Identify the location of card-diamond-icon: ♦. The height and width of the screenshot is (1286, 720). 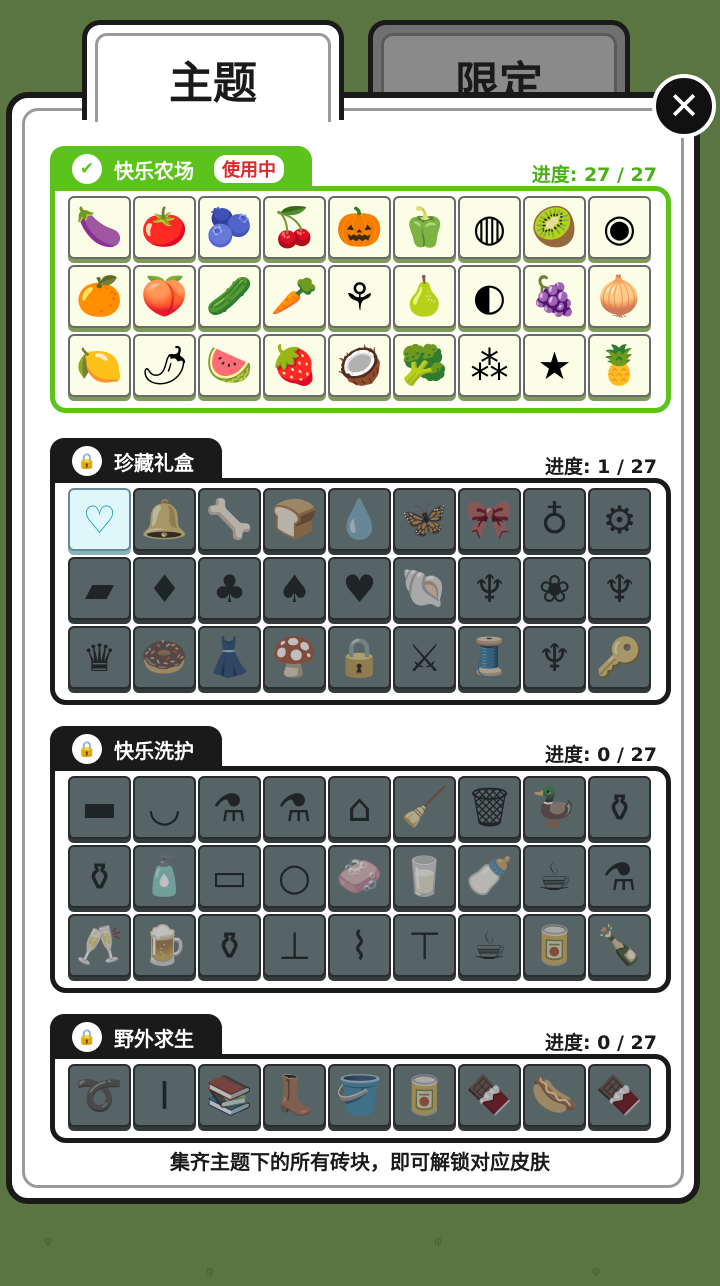
(164, 588).